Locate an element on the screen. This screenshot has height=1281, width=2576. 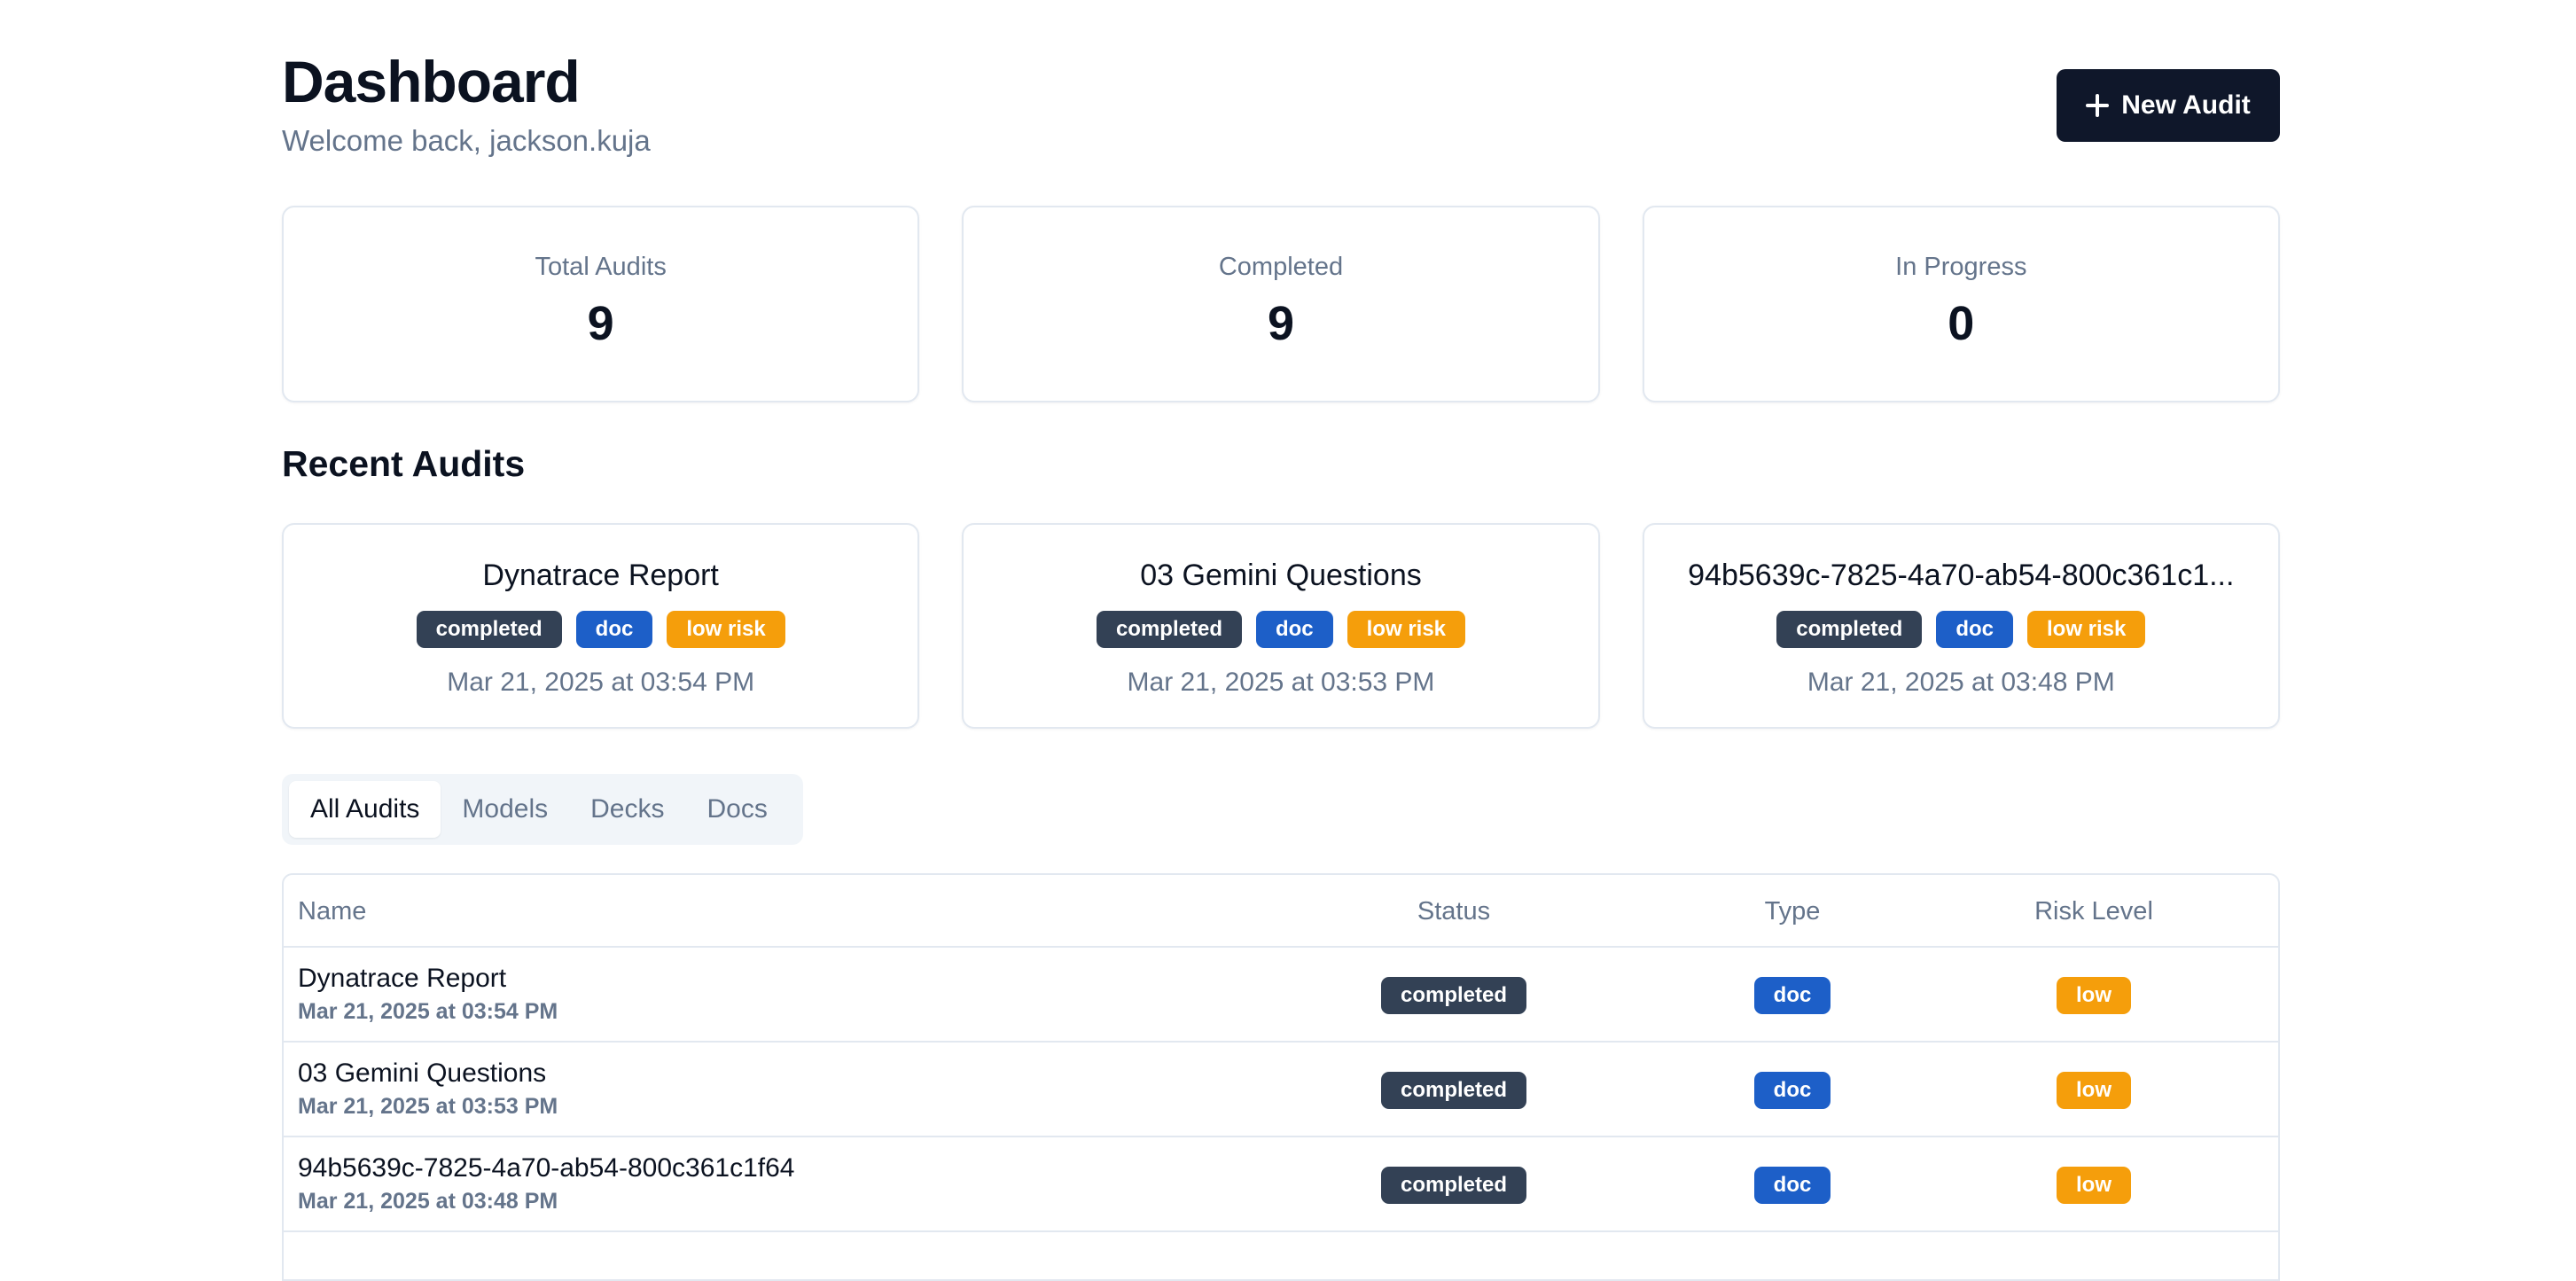
audit-tabs: All Audits Models Decks Docs is located at coordinates (542, 809).